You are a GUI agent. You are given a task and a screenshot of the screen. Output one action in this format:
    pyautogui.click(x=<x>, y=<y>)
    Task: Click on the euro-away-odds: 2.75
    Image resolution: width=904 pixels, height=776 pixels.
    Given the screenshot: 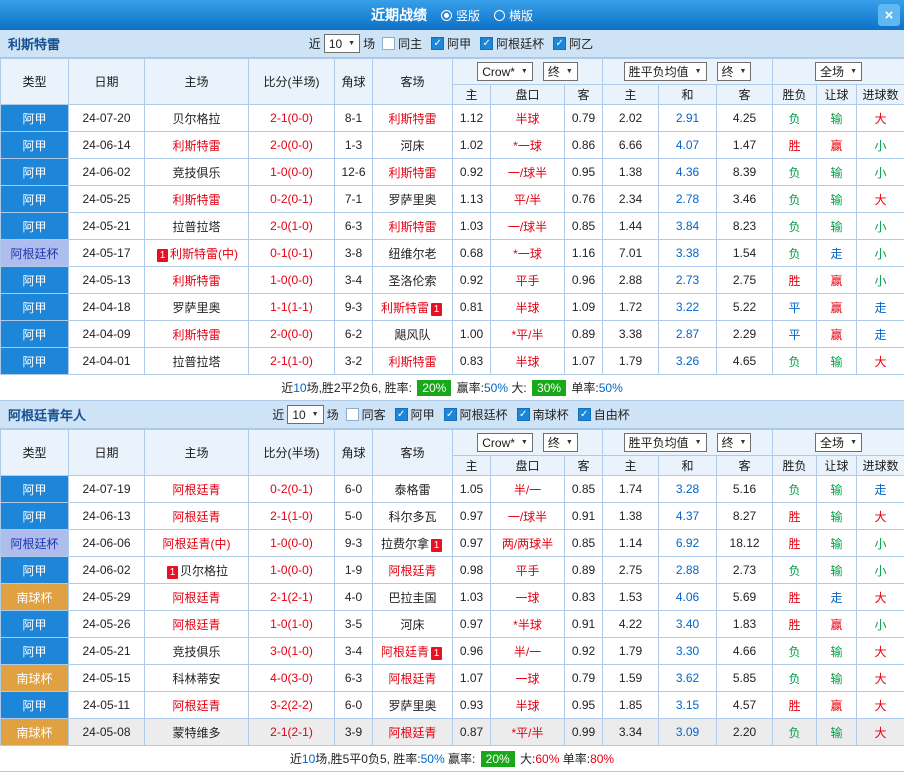 What is the action you would take?
    pyautogui.click(x=745, y=280)
    